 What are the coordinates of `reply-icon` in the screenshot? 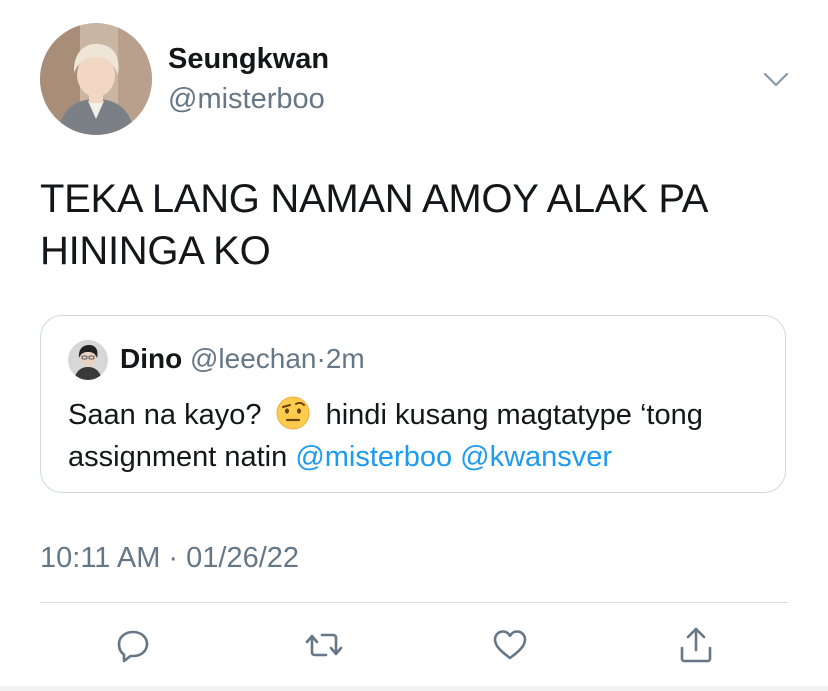 It's located at (133, 647).